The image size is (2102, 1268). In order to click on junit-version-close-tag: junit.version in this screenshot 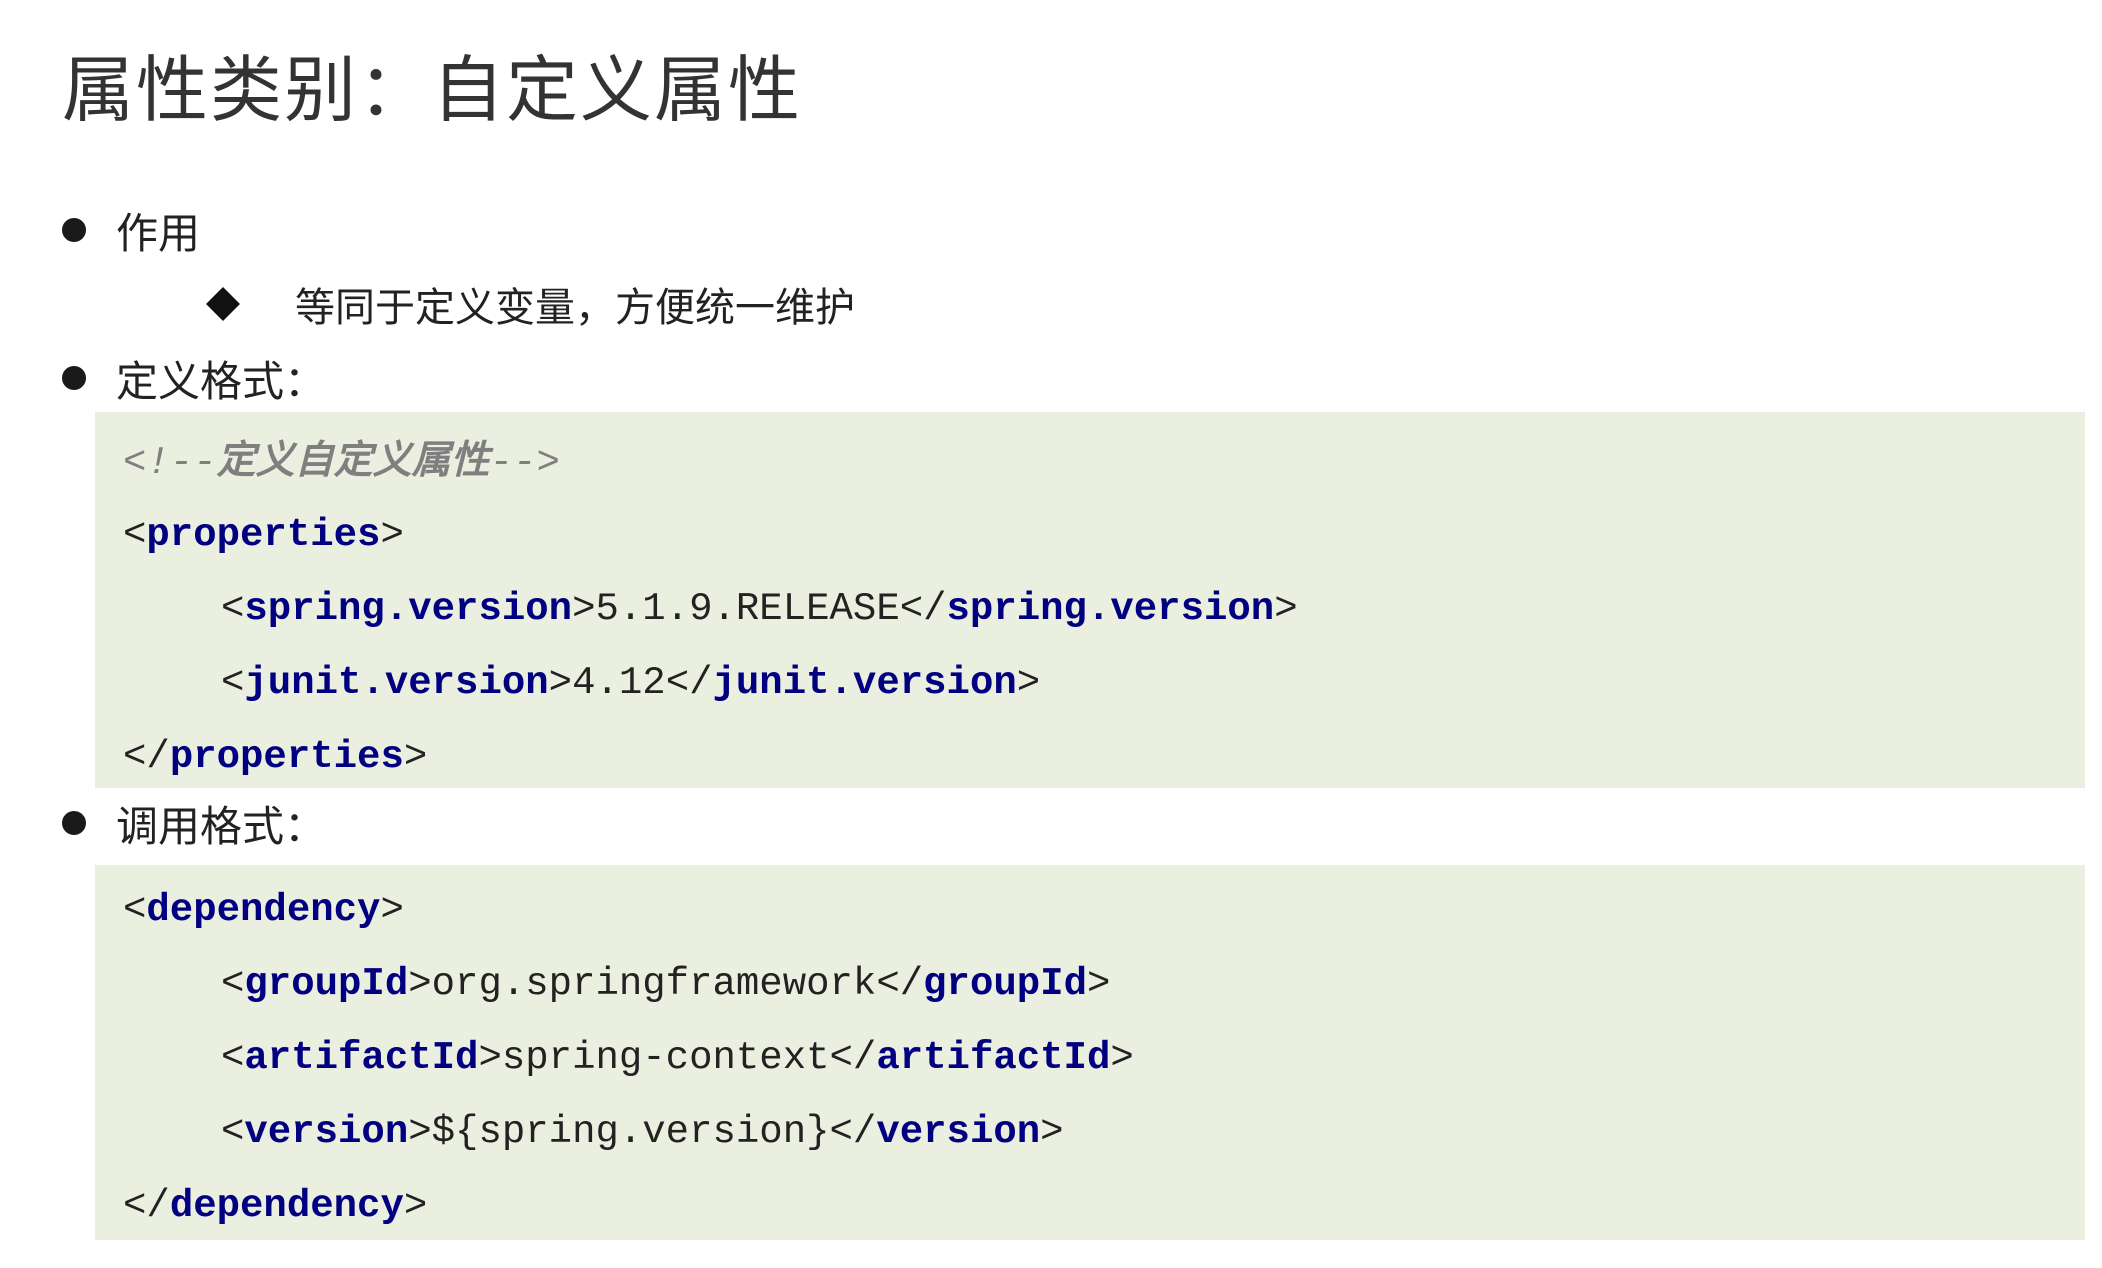, I will do `click(864, 683)`.